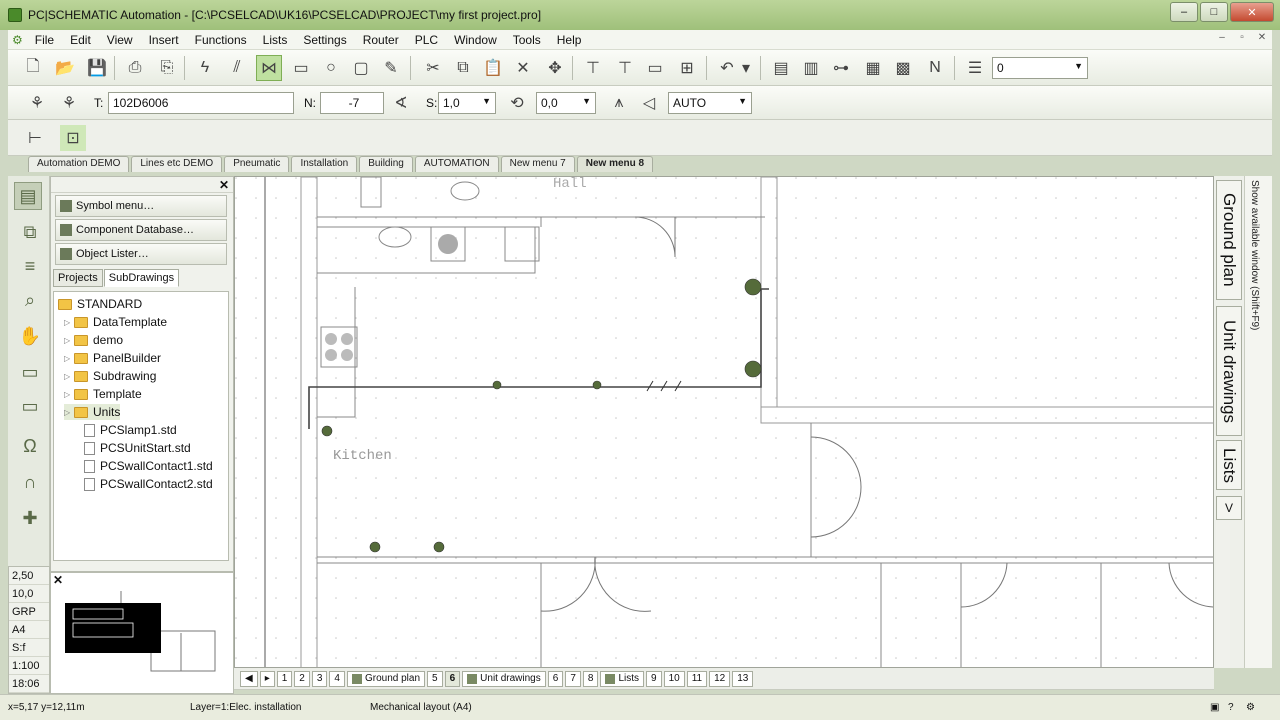 The height and width of the screenshot is (720, 1280). Describe the element at coordinates (112, 358) in the screenshot. I see `tree-folder: ▷ PanelBuilder` at that location.